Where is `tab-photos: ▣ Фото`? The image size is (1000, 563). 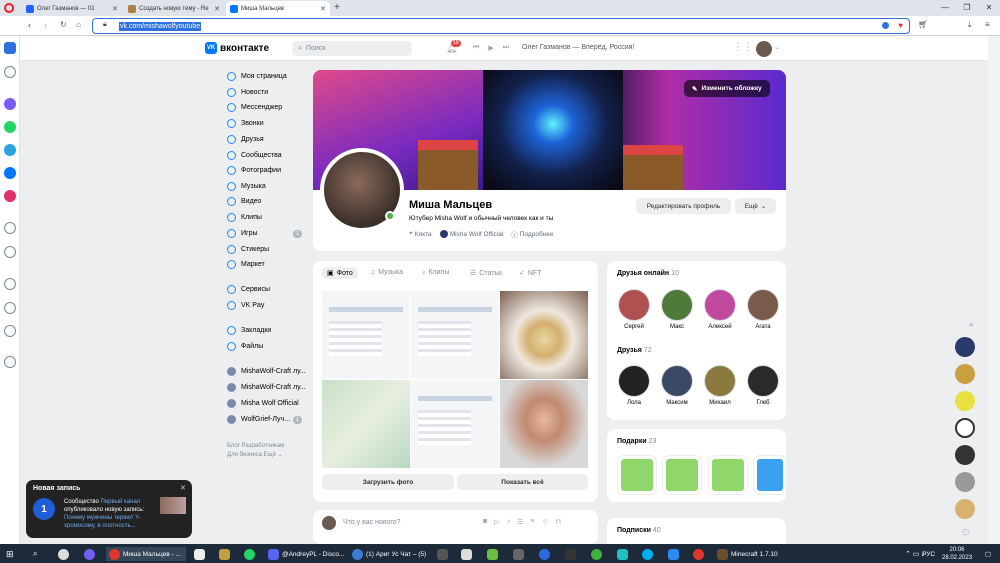 tab-photos: ▣ Фото is located at coordinates (340, 273).